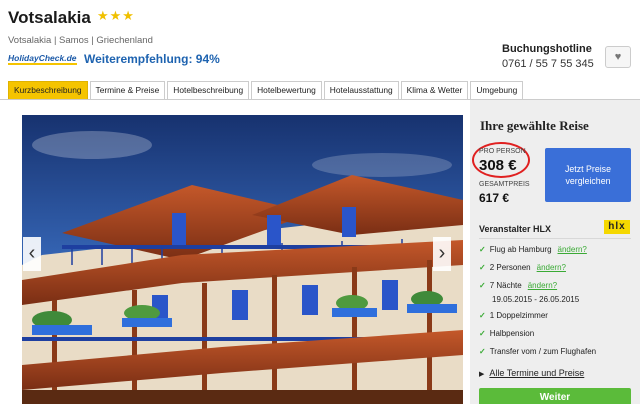 Image resolution: width=640 pixels, height=404 pixels. I want to click on travel-dates: 19.05.2015 - 26.05.2015, so click(536, 299).